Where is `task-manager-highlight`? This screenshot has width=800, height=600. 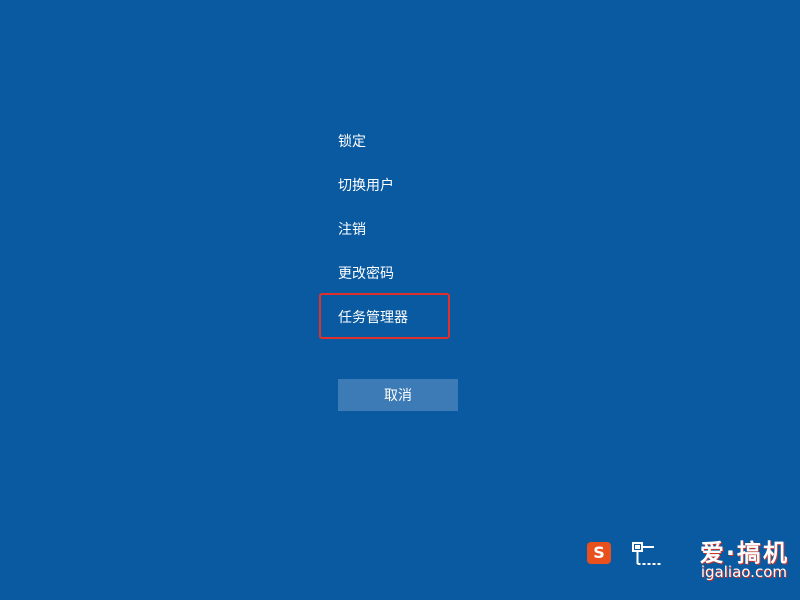
task-manager-highlight is located at coordinates (384, 316).